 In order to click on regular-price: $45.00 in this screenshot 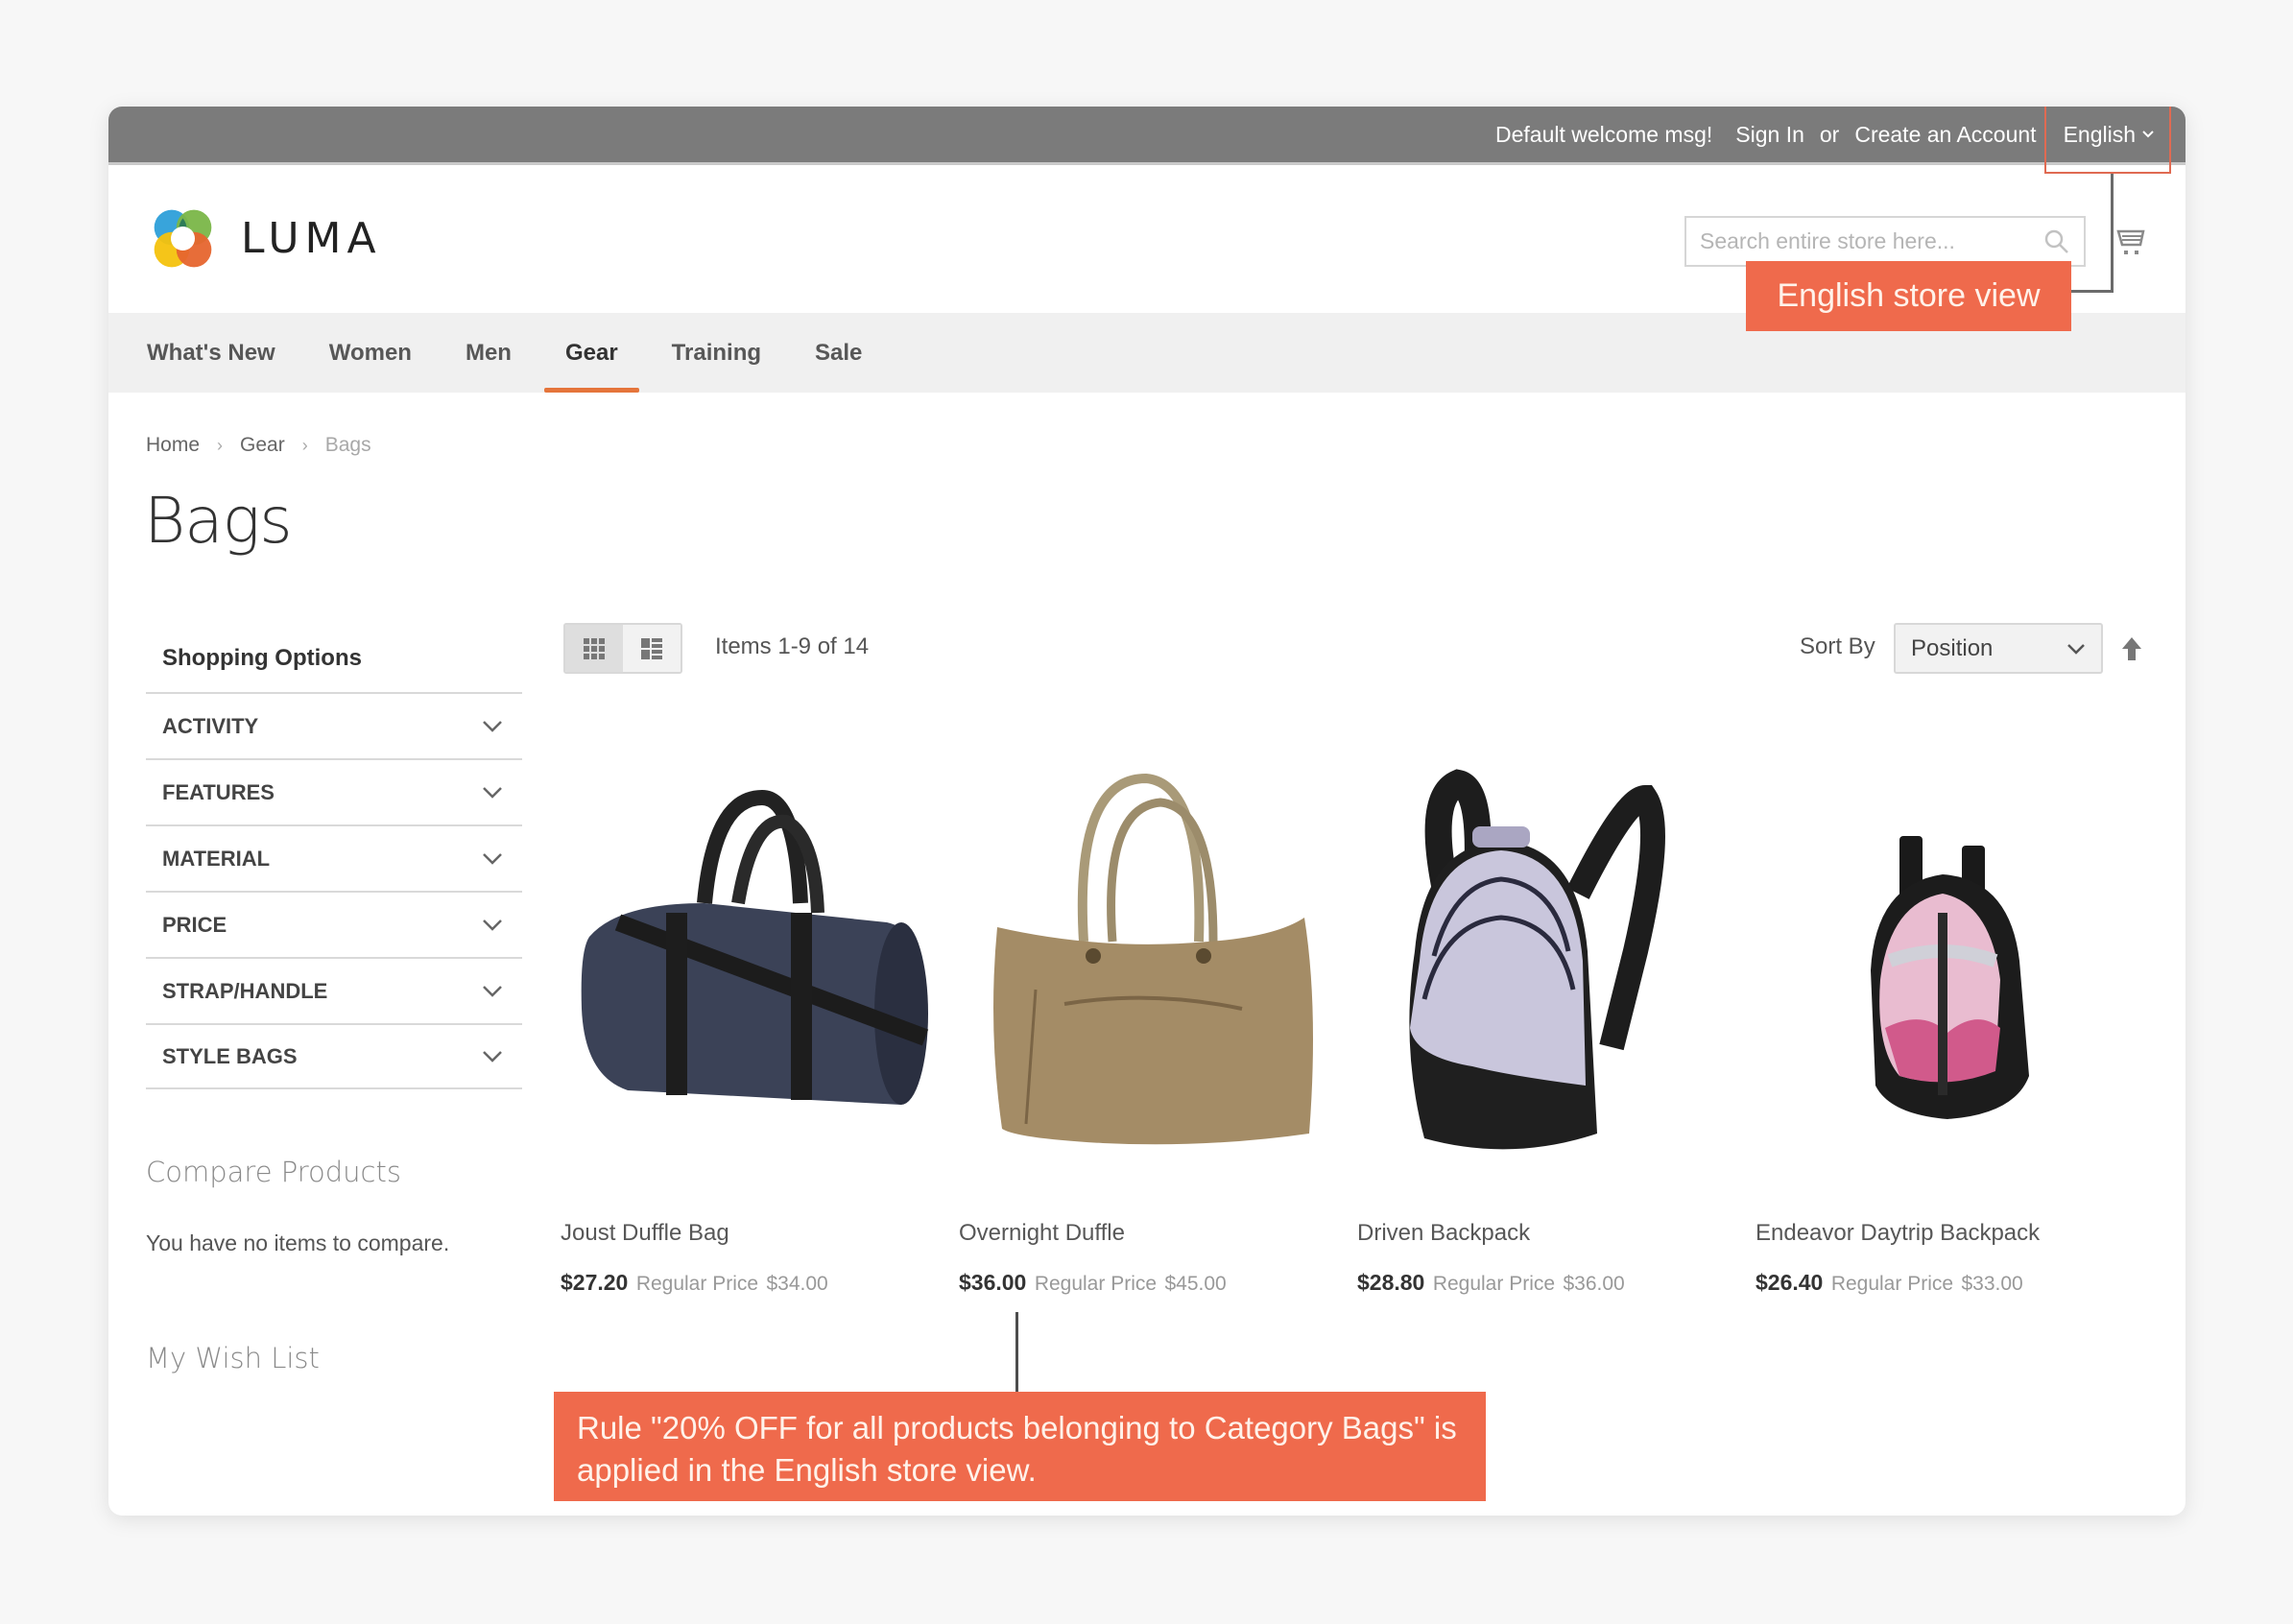, I will do `click(1196, 1284)`.